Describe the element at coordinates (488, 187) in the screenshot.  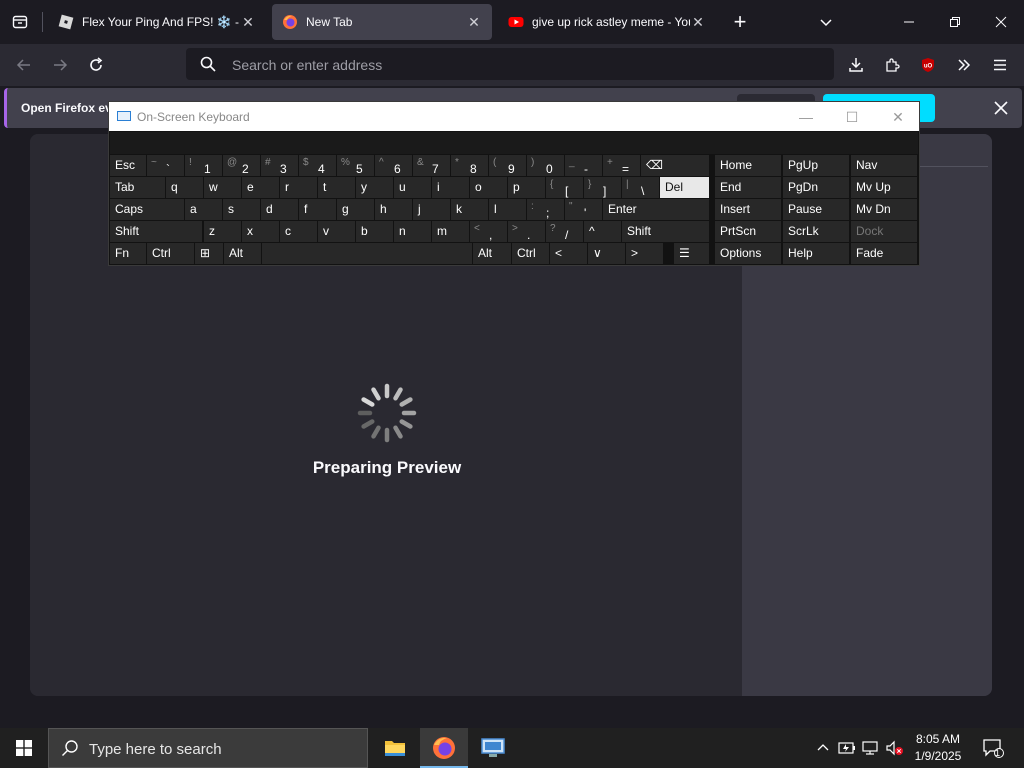
I see `osk-key-top-row-9: o` at that location.